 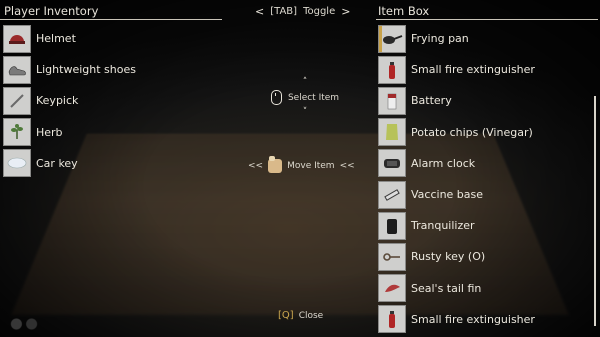 I want to click on player-inventory-item-label: Keypick, so click(x=57, y=101).